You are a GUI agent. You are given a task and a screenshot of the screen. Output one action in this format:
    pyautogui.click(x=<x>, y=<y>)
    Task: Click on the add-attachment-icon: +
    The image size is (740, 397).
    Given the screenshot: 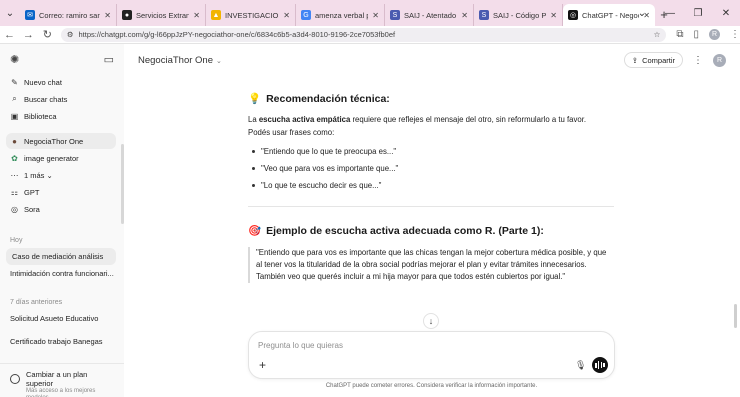 What is the action you would take?
    pyautogui.click(x=262, y=365)
    